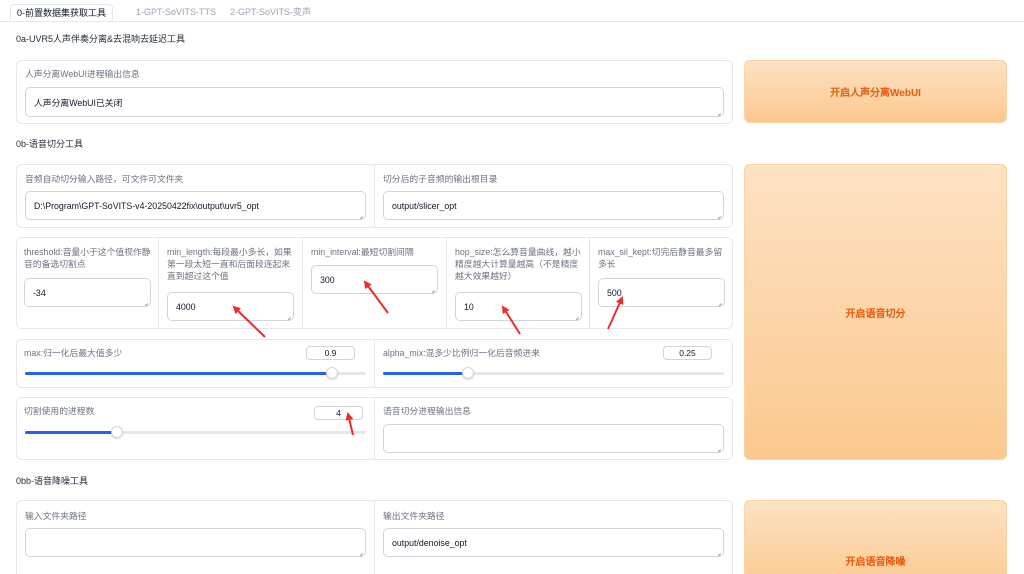 This screenshot has height=574, width=1024. Describe the element at coordinates (414, 516) in the screenshot. I see `denoise-output-label: 输出文件夹路径` at that location.